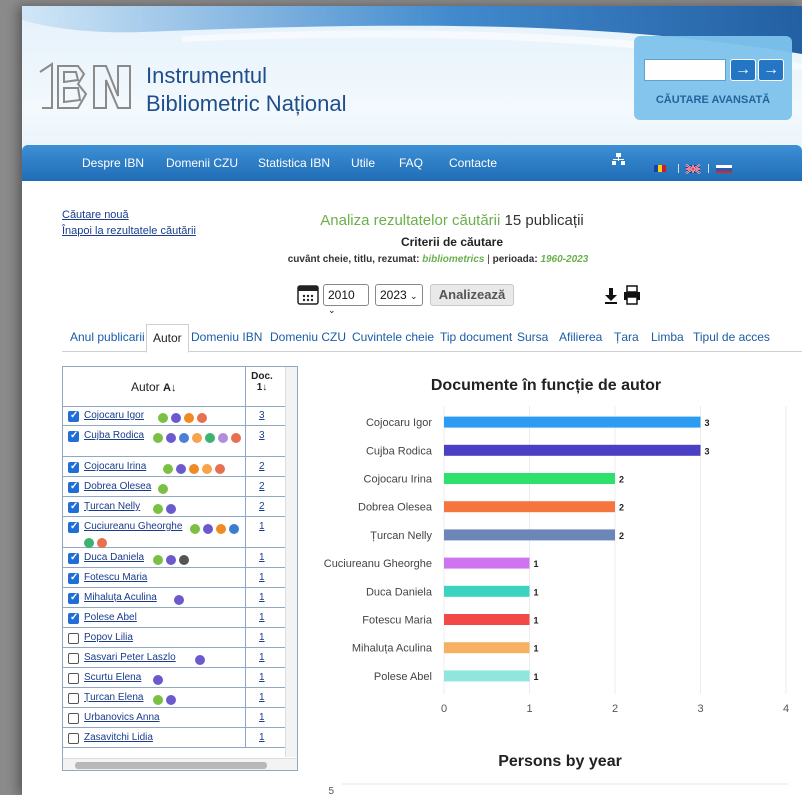 This screenshot has width=802, height=795. Describe the element at coordinates (169, 388) in the screenshot. I see `sort-az-icon: A↓` at that location.